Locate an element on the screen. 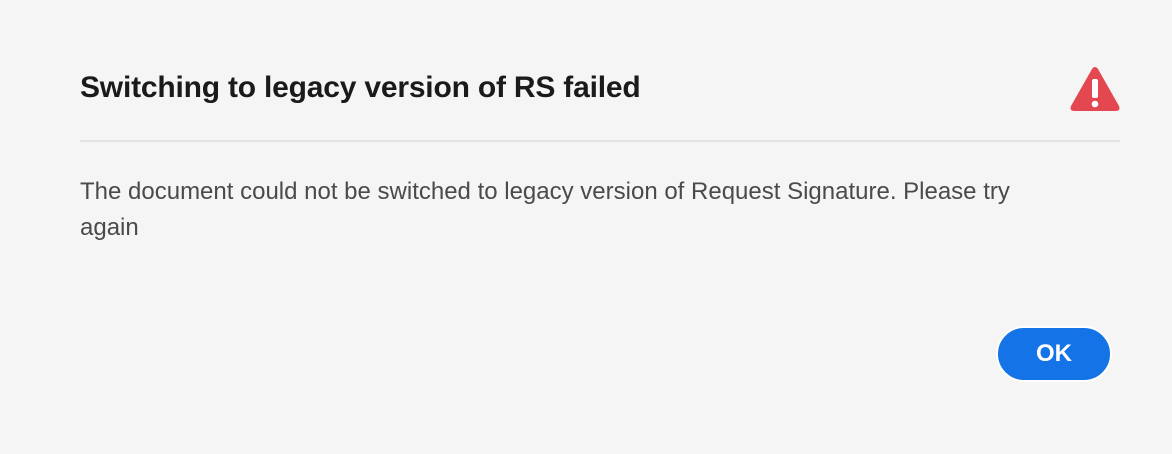 The height and width of the screenshot is (454, 1172). ok-button: OK is located at coordinates (1054, 354).